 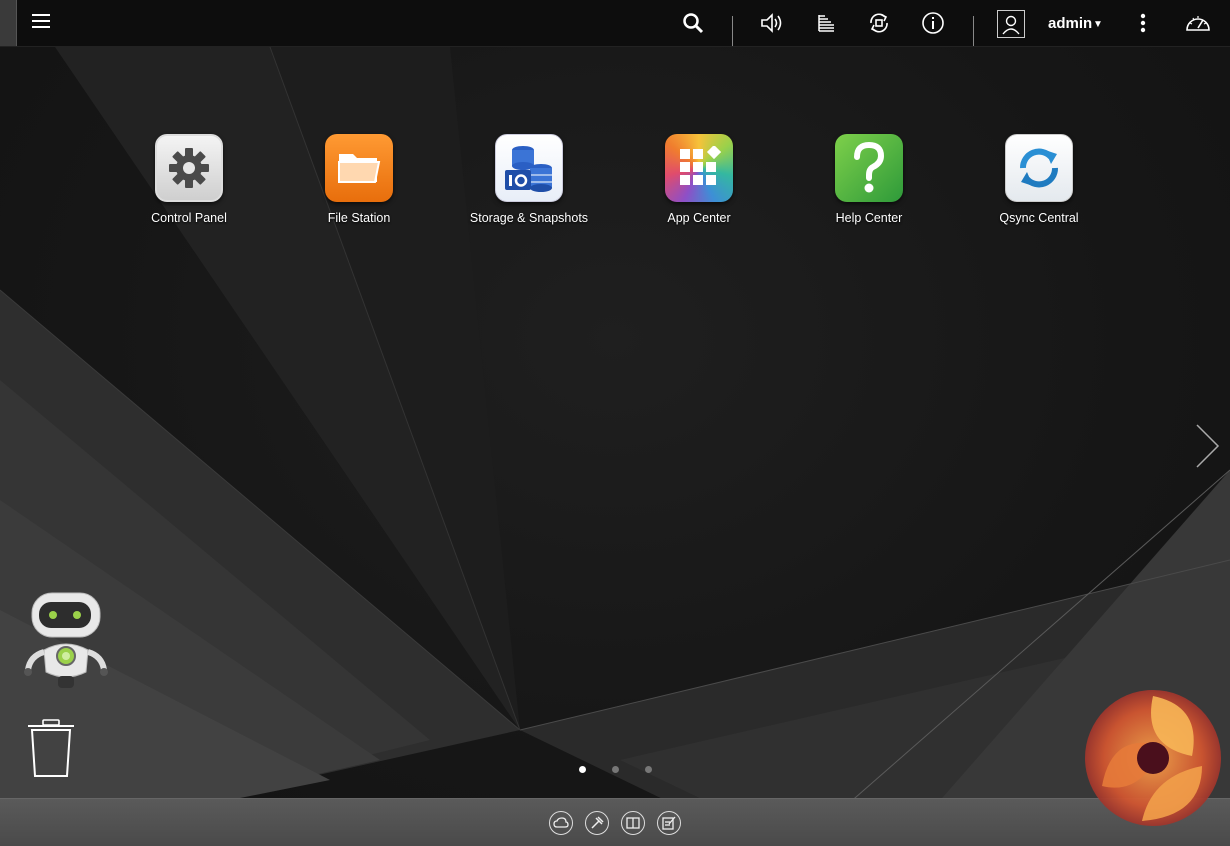 I want to click on cloud-icon, so click(x=561, y=823).